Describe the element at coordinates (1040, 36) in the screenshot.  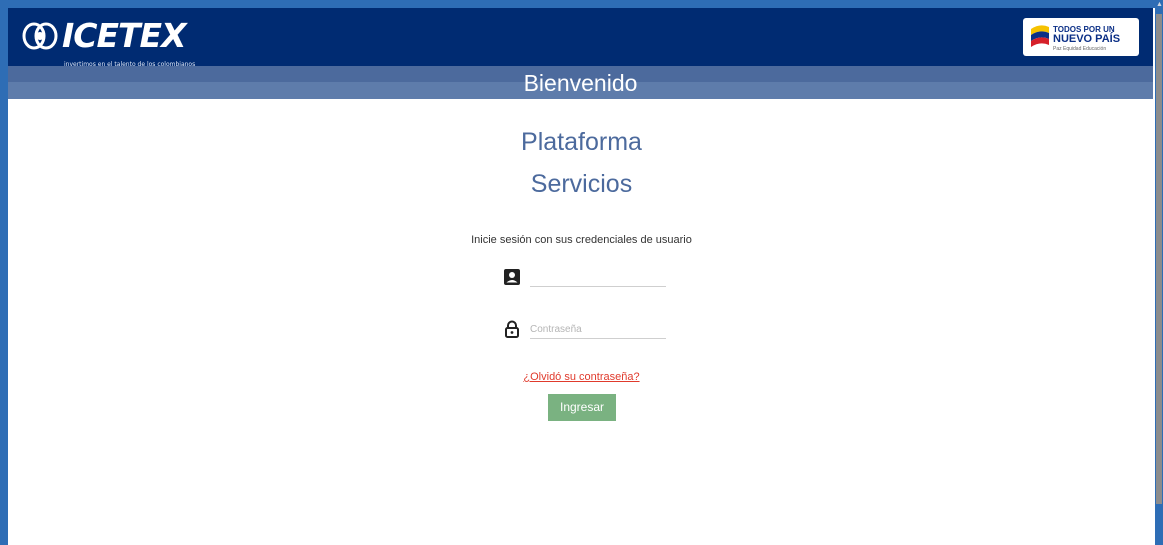
I see `colombia-flag-icon` at that location.